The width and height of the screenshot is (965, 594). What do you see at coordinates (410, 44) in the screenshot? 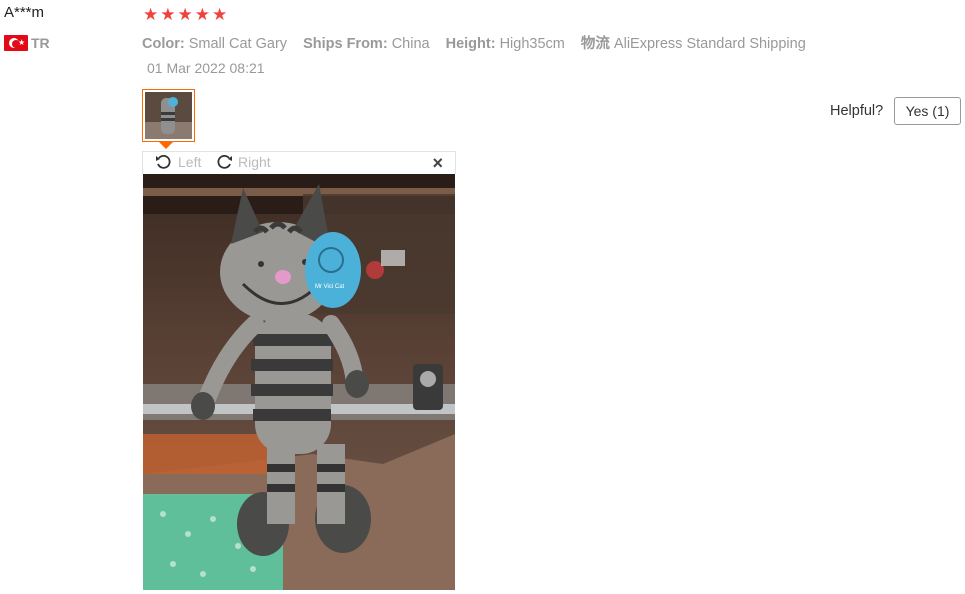
I see `sku-value: China` at bounding box center [410, 44].